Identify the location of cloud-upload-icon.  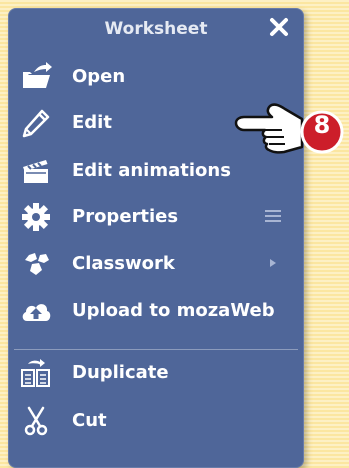
(36, 312).